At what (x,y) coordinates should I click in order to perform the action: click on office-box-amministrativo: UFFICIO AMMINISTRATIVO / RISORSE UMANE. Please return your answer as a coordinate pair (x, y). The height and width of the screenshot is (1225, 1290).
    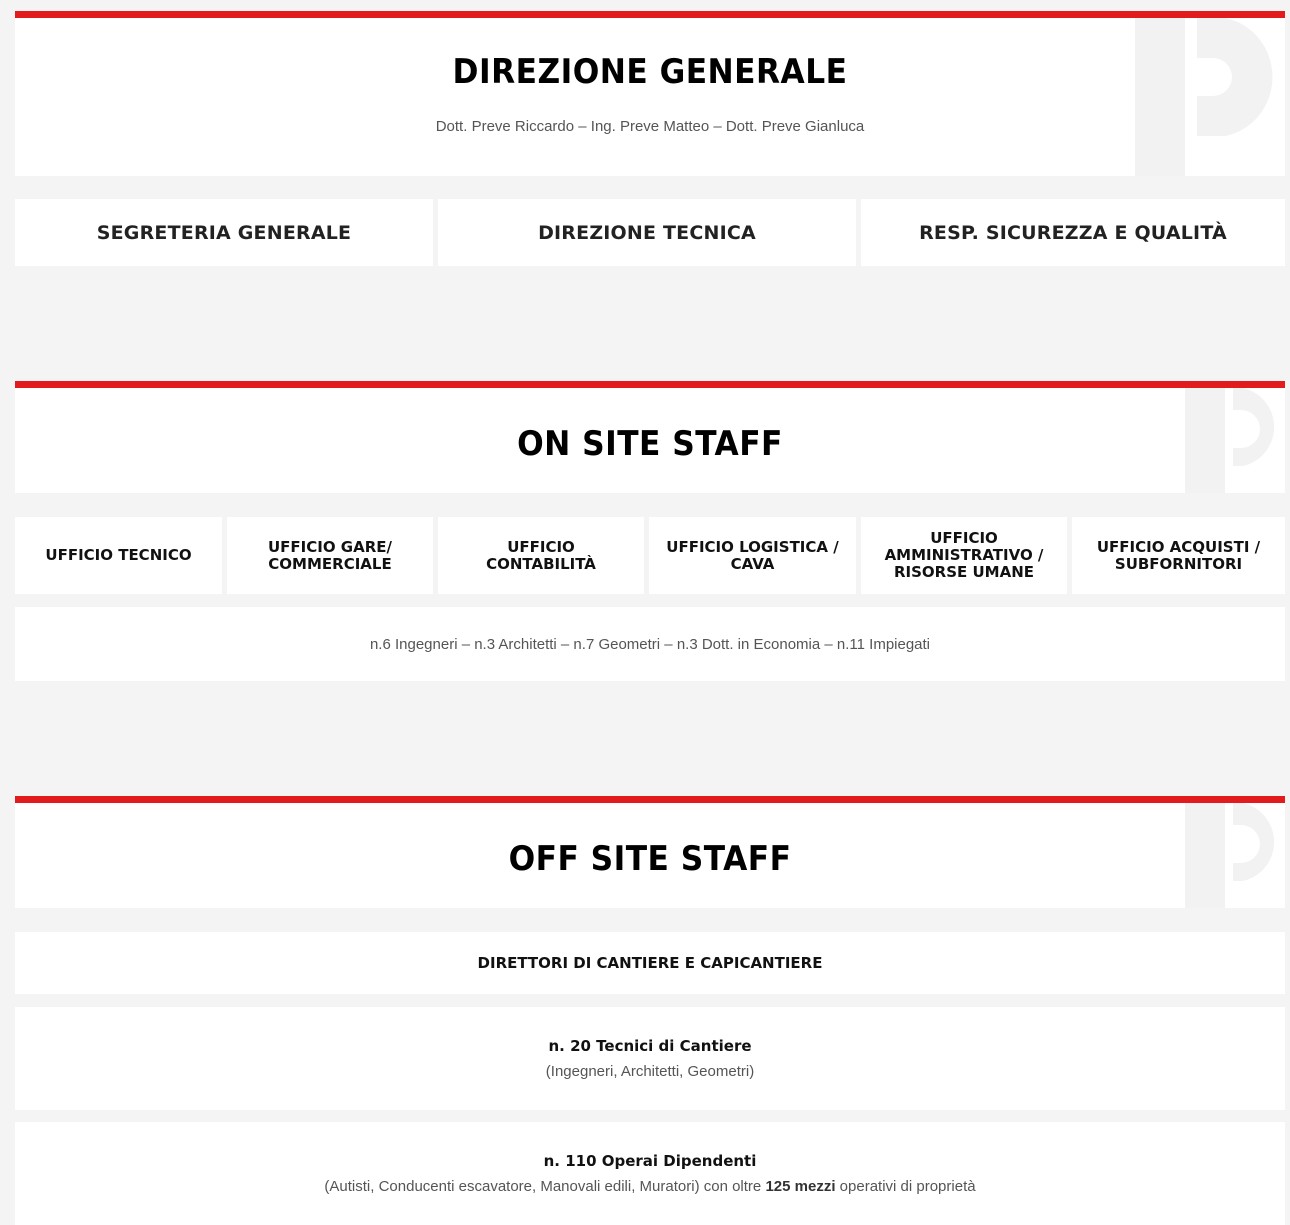
    Looking at the image, I should click on (964, 555).